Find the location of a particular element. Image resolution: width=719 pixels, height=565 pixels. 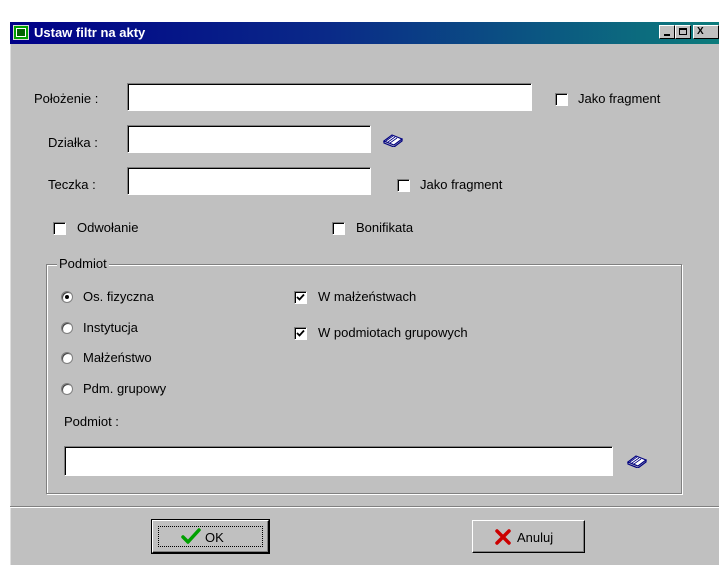

ok-button-label: OK is located at coordinates (214, 537).